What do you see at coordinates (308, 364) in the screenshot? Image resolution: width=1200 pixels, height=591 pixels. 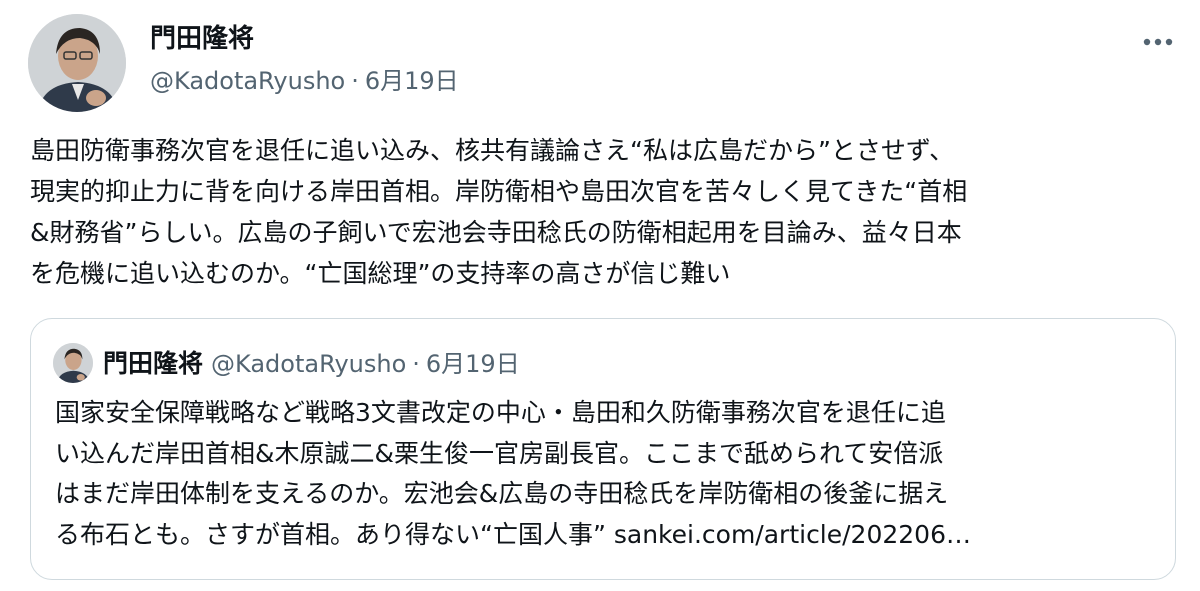 I see `quote-handle: @KadotaRyusho` at bounding box center [308, 364].